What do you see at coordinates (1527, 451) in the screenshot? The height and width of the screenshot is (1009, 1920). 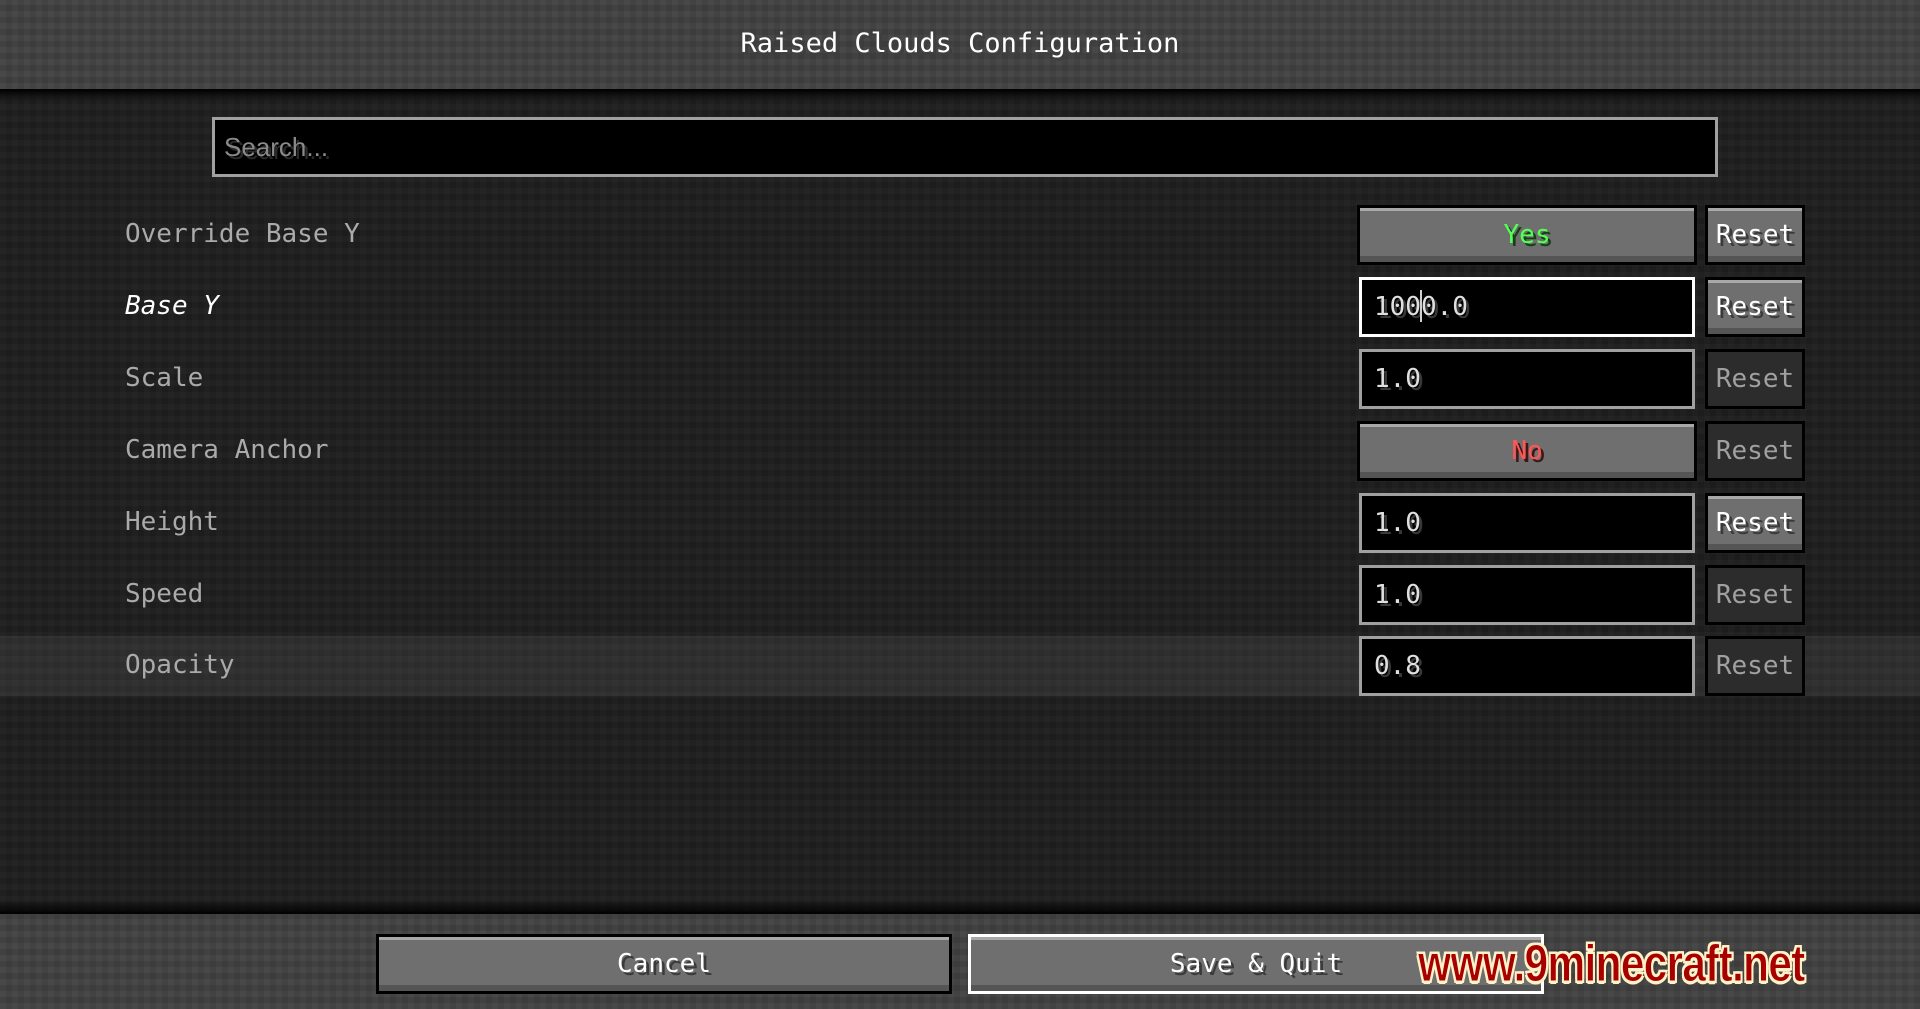 I see `camera-anchor-toggle: No` at bounding box center [1527, 451].